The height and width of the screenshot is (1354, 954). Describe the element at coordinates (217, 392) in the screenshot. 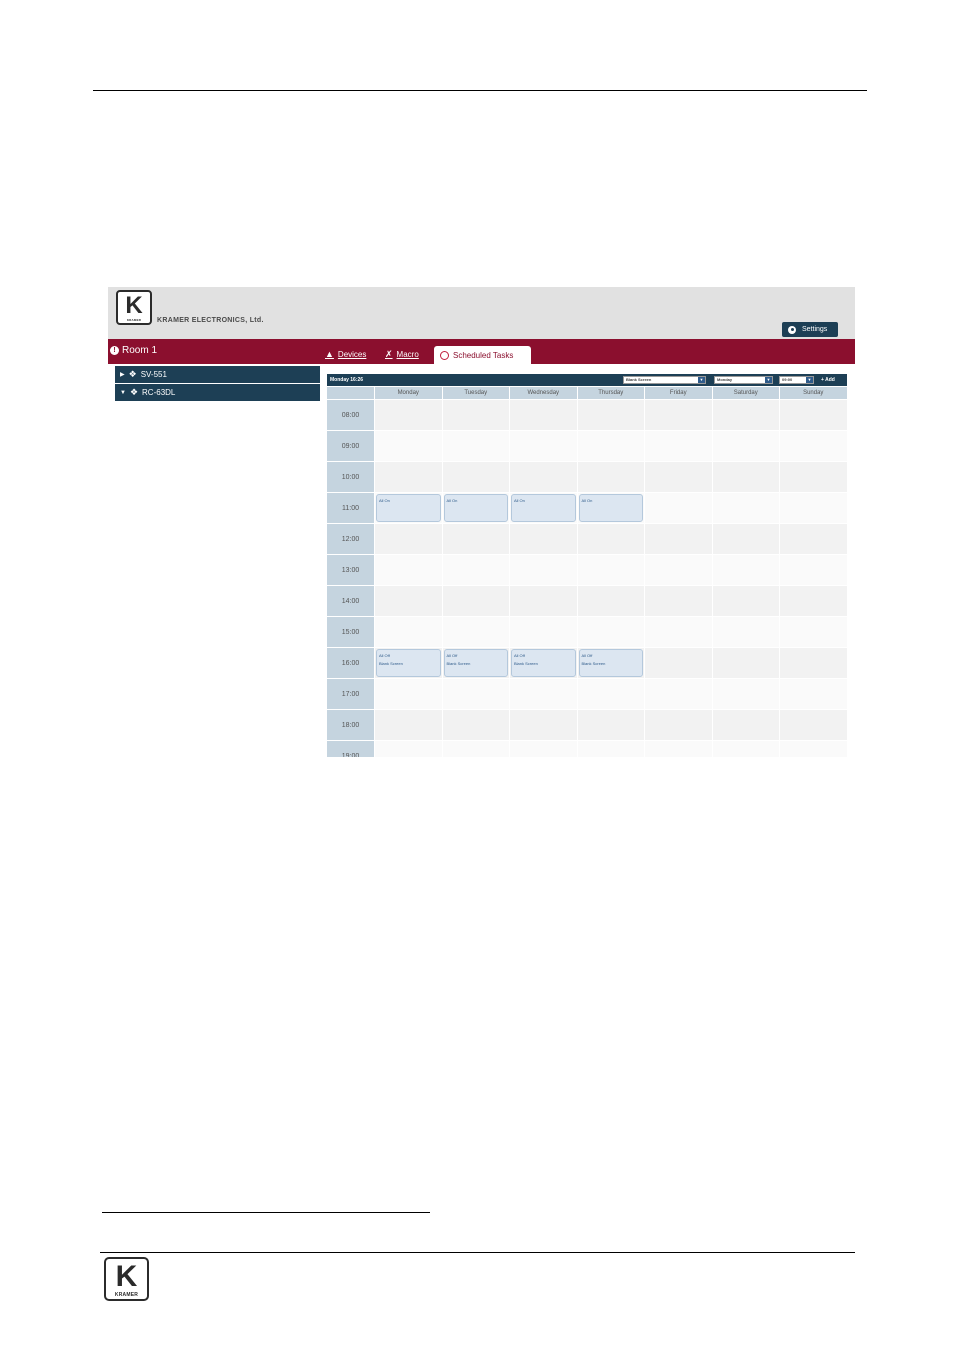

I see `device-item: ▼ ❖ RC-63DL` at that location.